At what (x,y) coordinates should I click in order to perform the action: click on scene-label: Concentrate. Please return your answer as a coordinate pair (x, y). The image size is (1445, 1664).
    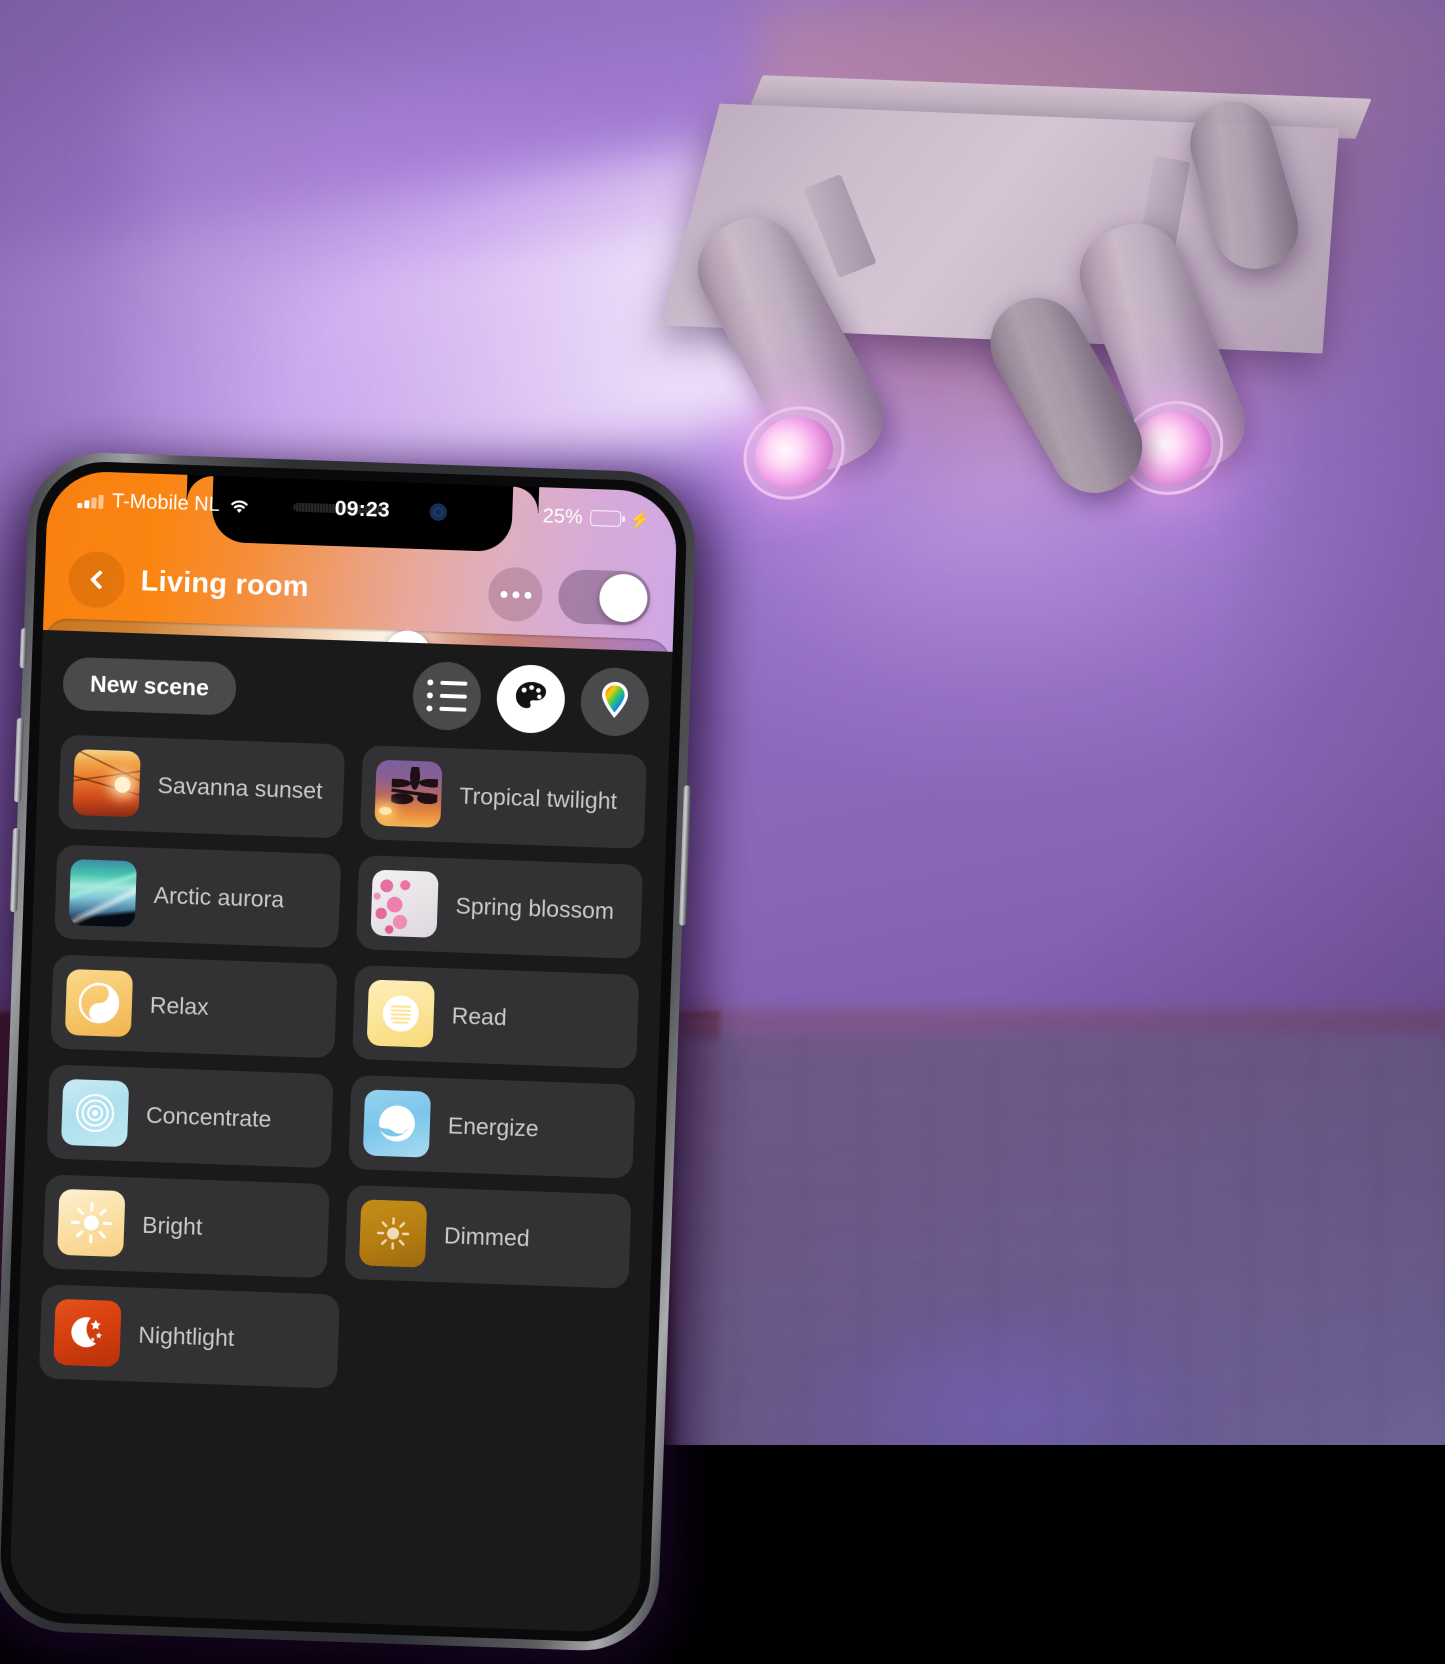
    Looking at the image, I should click on (209, 1116).